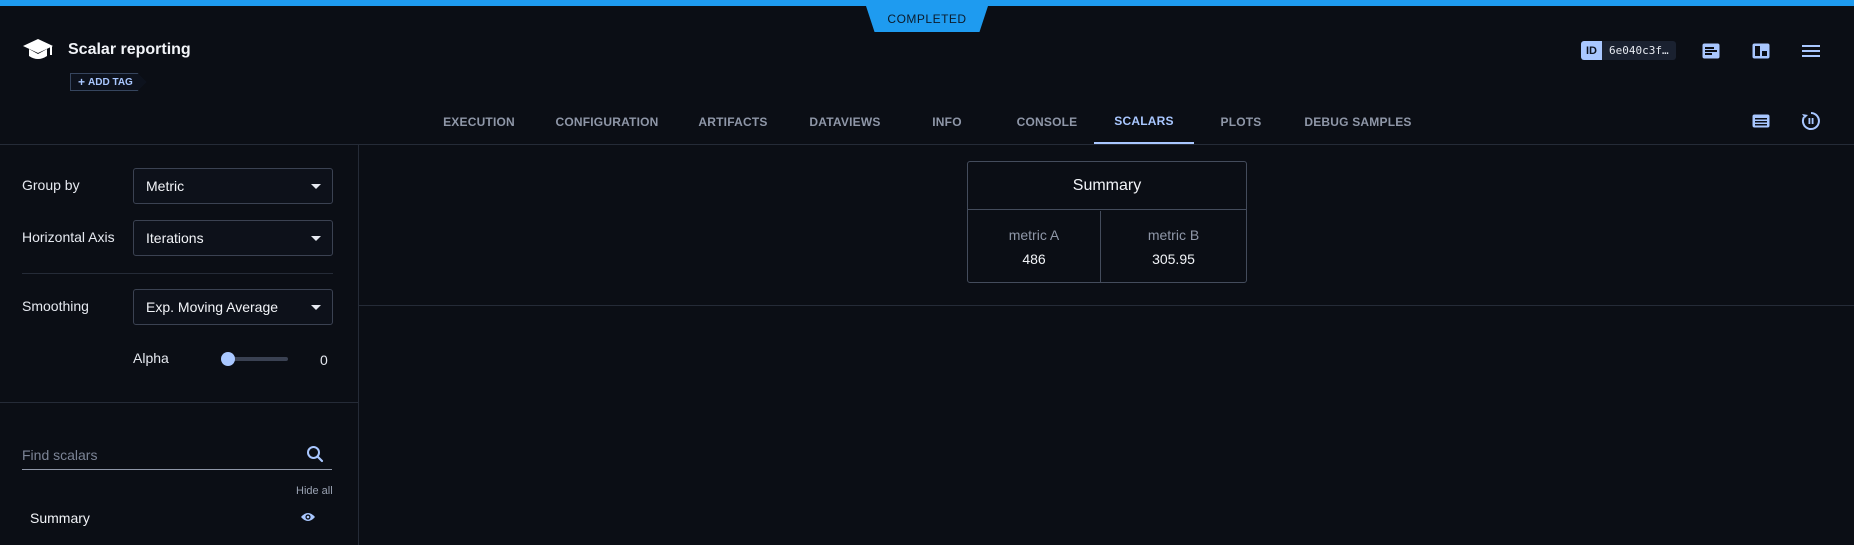 The image size is (1854, 545). I want to click on search-divider, so click(179, 402).